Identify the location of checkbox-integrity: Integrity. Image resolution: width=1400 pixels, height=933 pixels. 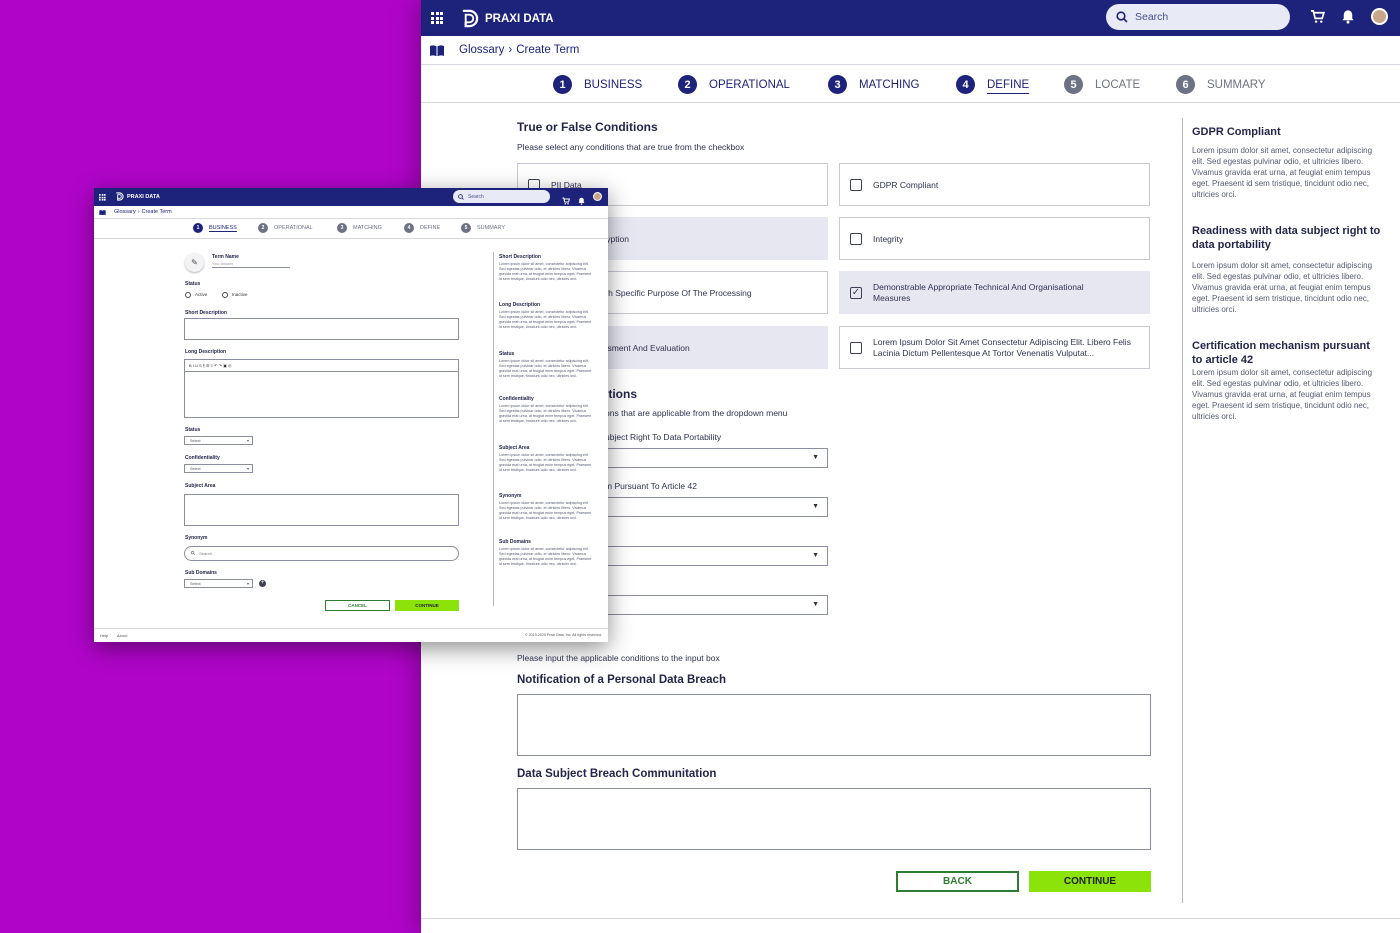
(994, 238).